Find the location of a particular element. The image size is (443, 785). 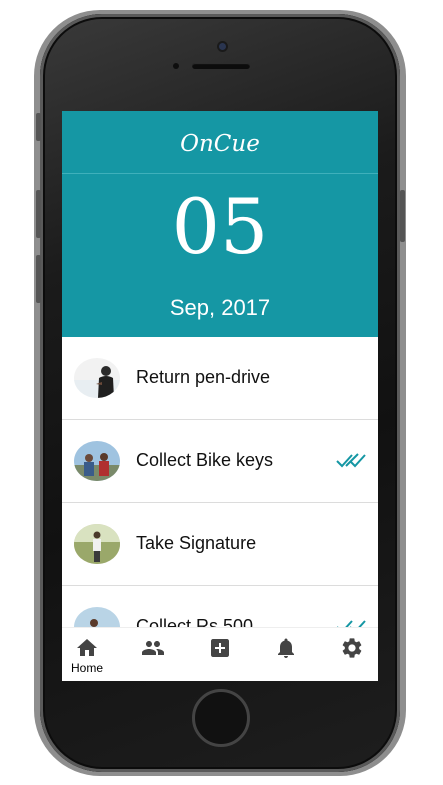

nav-home: Home is located at coordinates (87, 654).